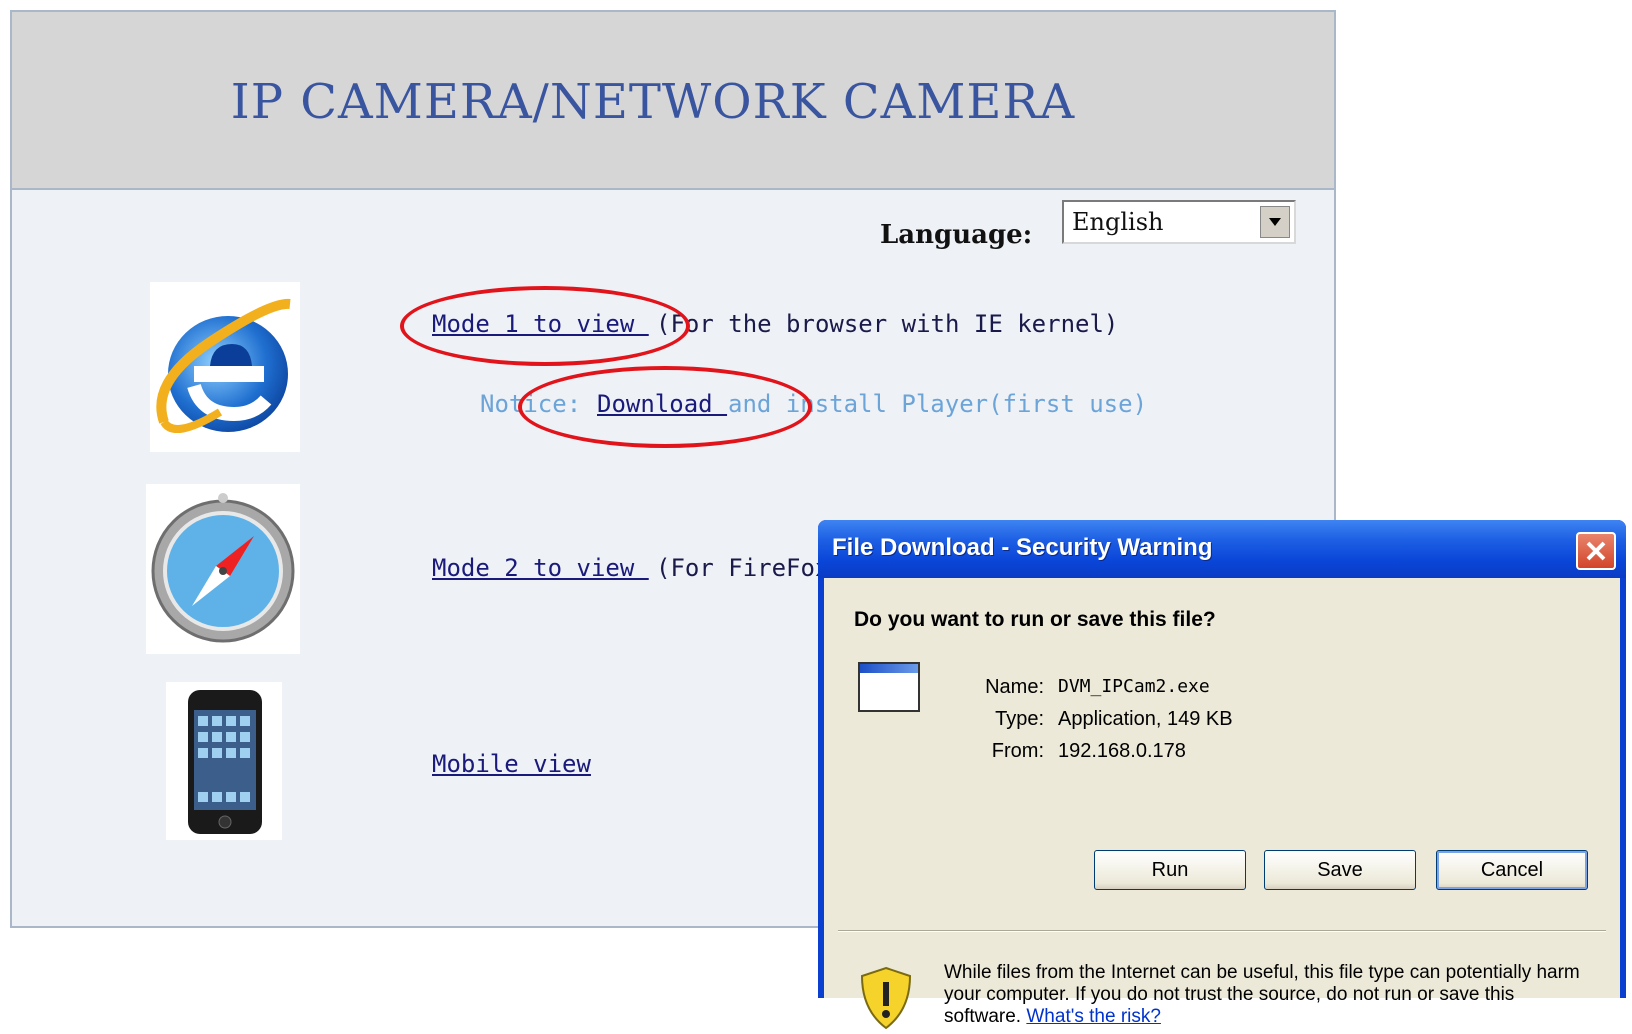  I want to click on file-name-value: DVM_IPCam2.exe, so click(1134, 686).